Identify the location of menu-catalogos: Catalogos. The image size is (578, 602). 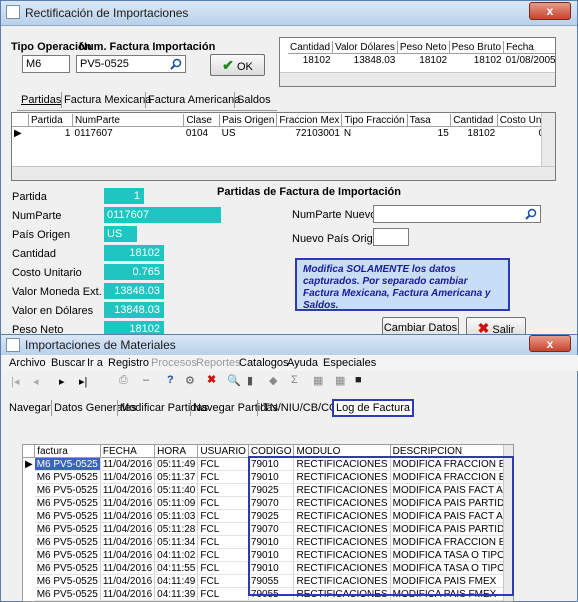
(264, 363).